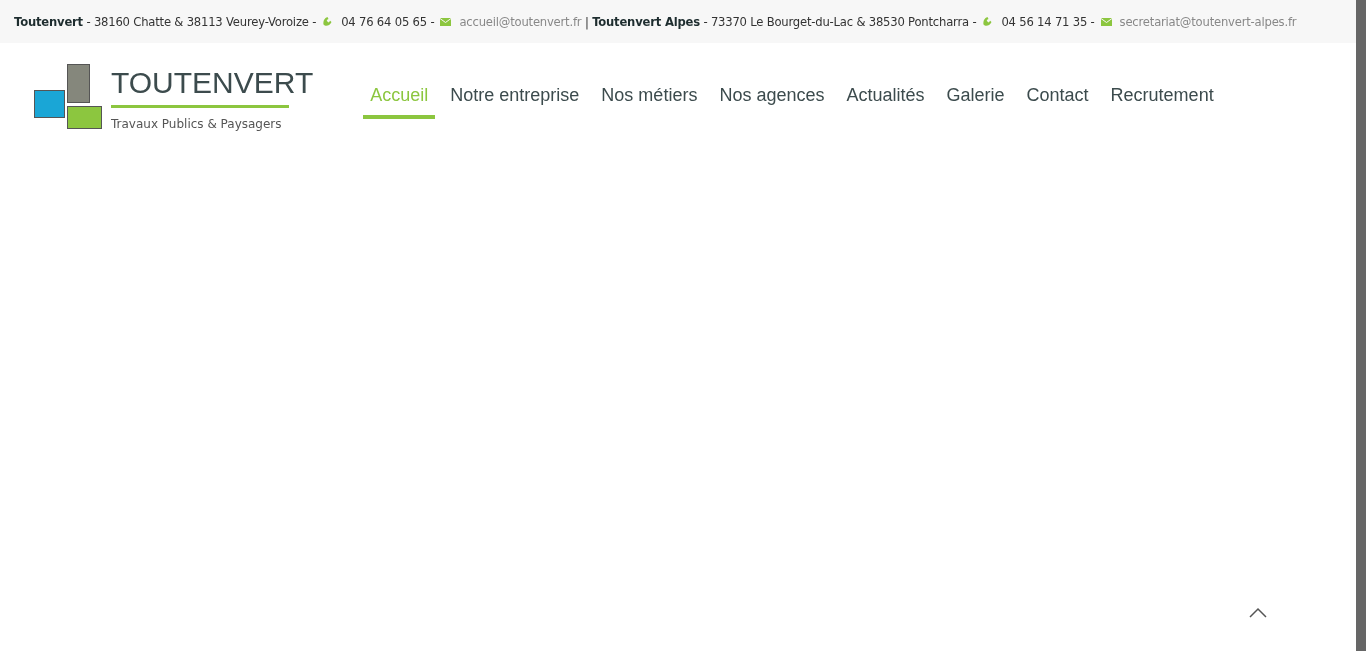  What do you see at coordinates (772, 102) in the screenshot?
I see `nav-link: Nos agences` at bounding box center [772, 102].